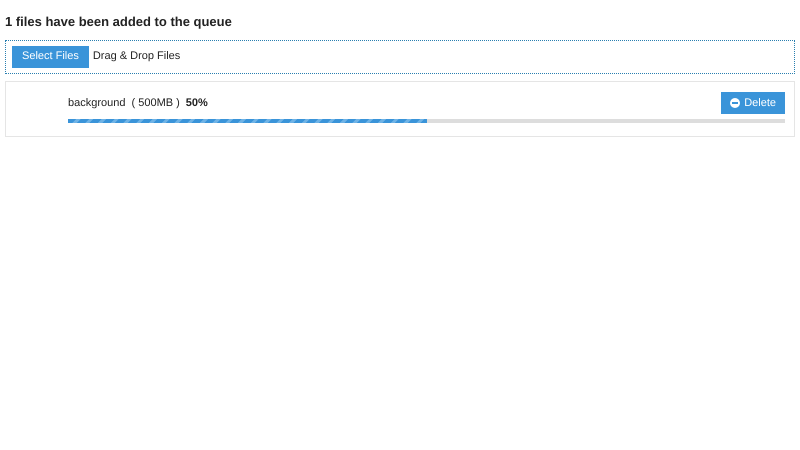 The height and width of the screenshot is (450, 800). I want to click on queue-heading: 1 files have been added to the queue, so click(119, 22).